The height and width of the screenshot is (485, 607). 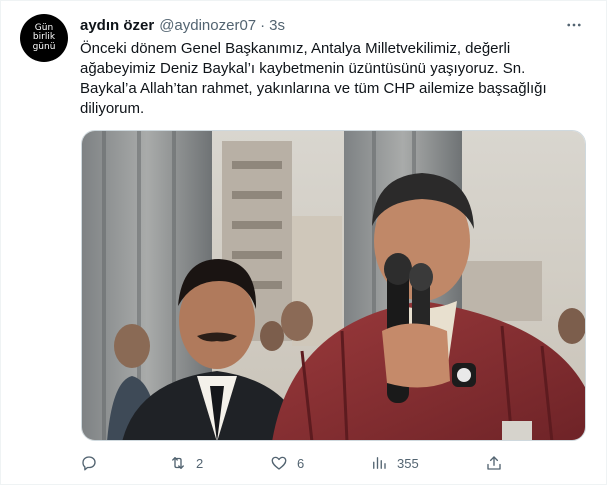 What do you see at coordinates (279, 463) in the screenshot?
I see `heart-icon` at bounding box center [279, 463].